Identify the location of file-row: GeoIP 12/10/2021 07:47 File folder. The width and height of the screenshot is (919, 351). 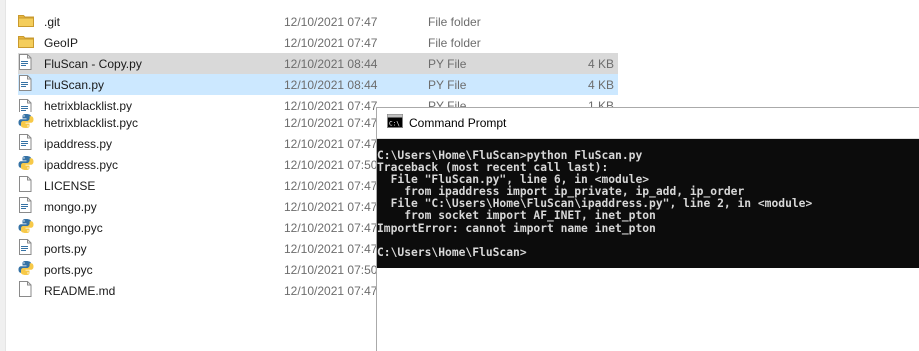
(318, 42).